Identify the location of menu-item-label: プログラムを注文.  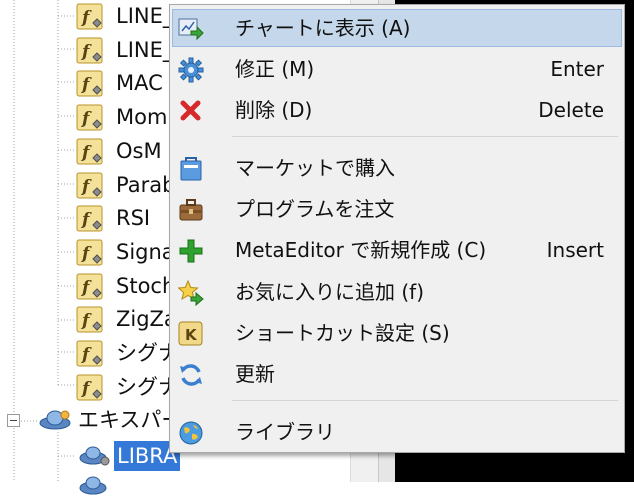
(315, 209).